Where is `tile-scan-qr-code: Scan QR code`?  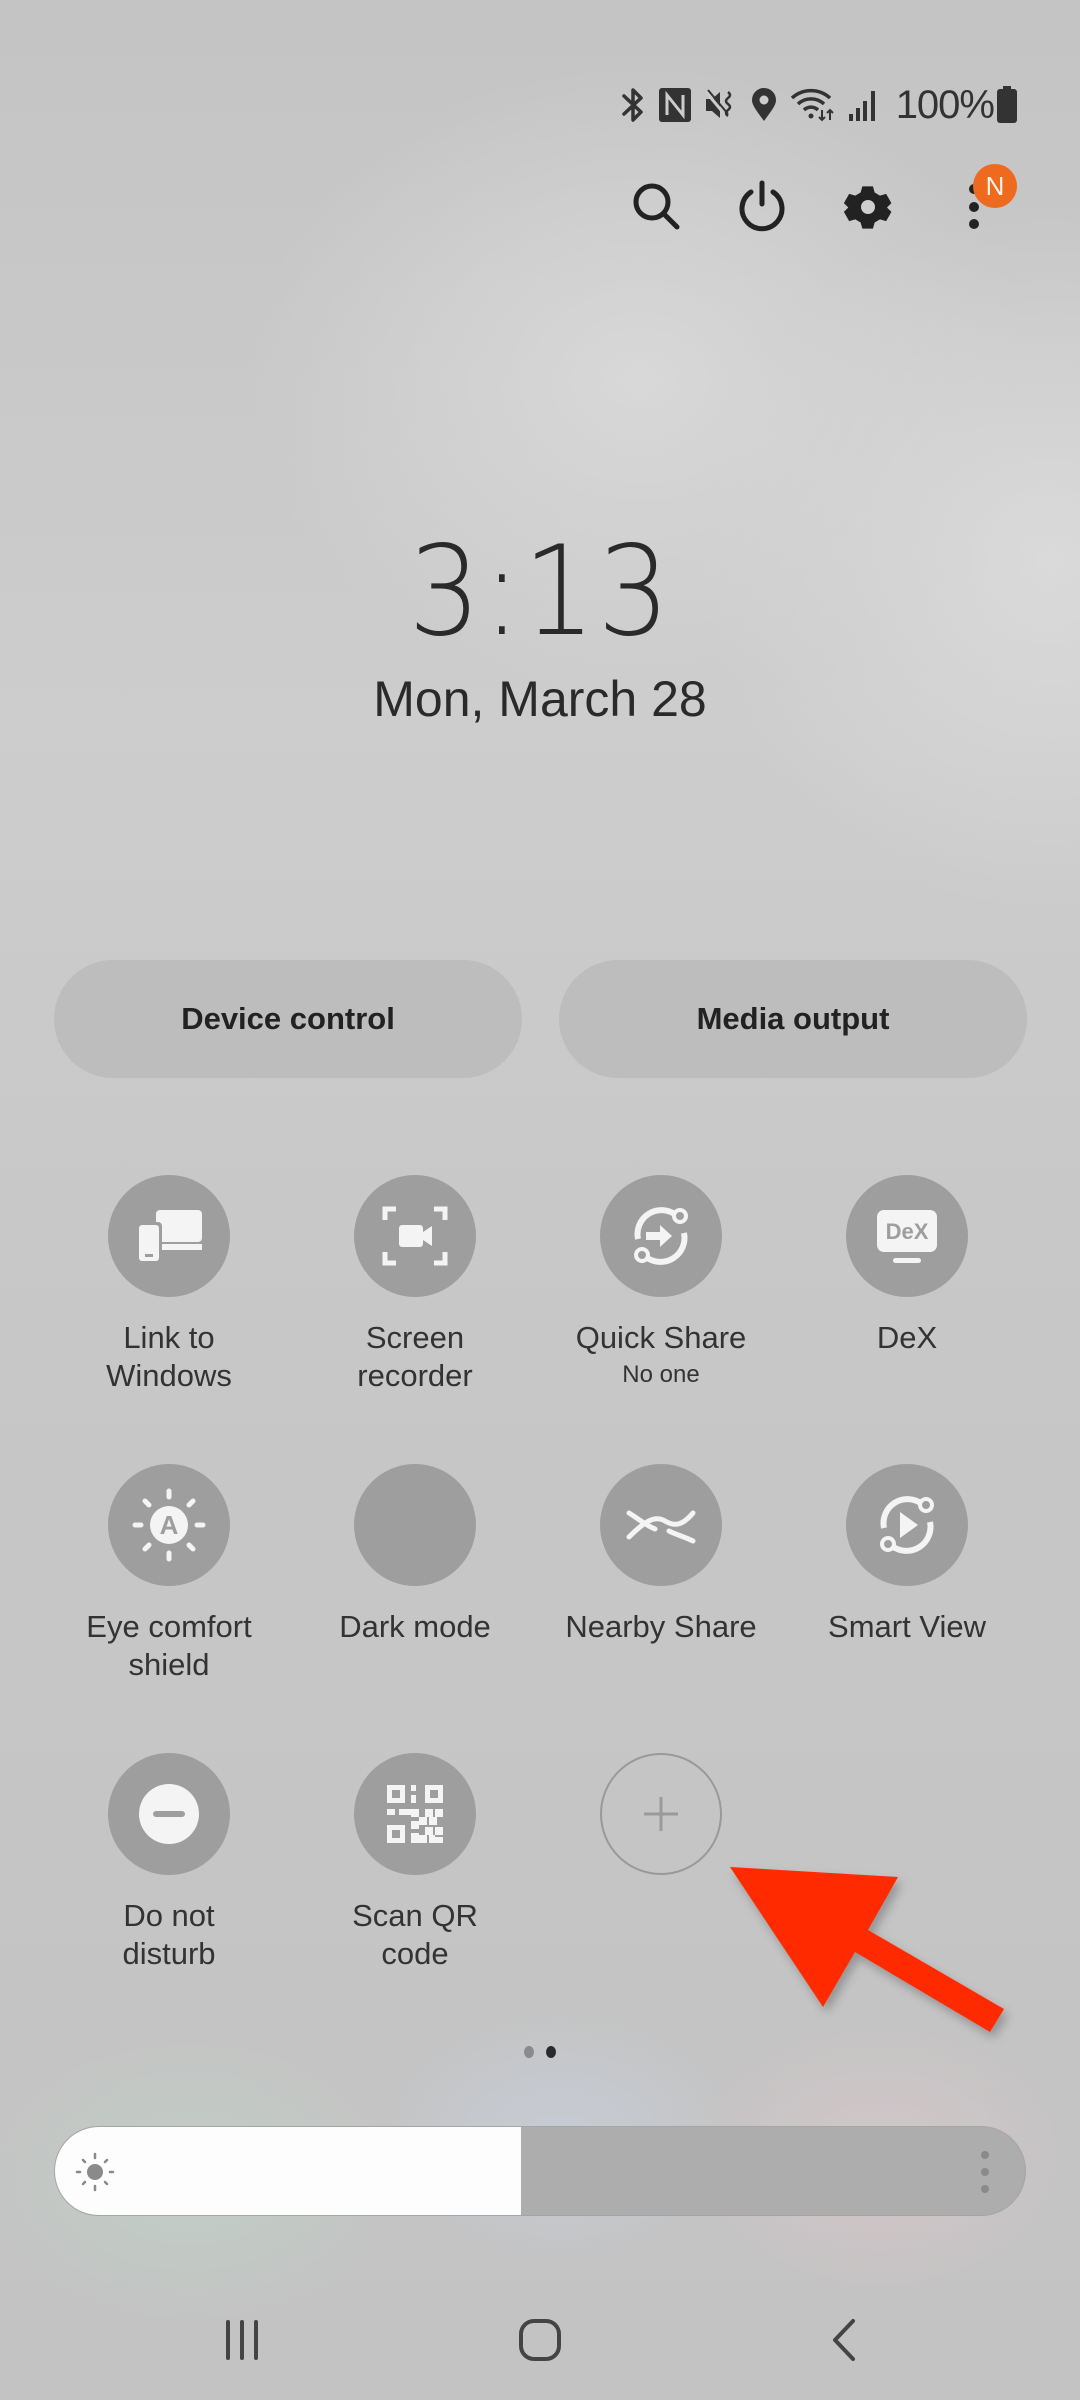
tile-scan-qr-code: Scan QR code is located at coordinates (415, 1863).